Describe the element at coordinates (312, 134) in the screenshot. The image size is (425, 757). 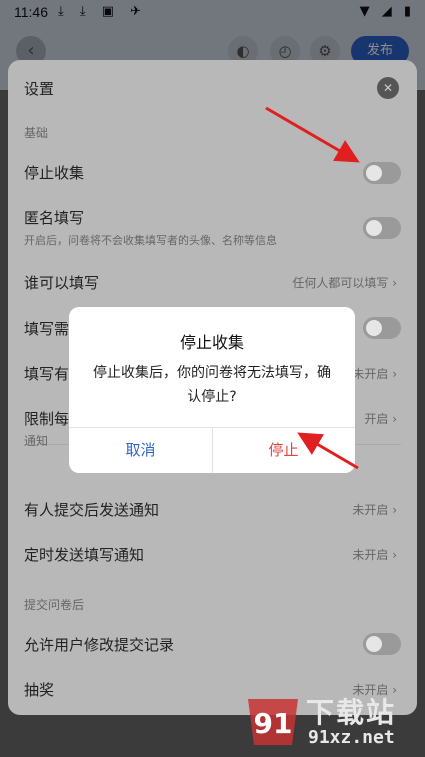
I see `arrow-to-toggle` at that location.